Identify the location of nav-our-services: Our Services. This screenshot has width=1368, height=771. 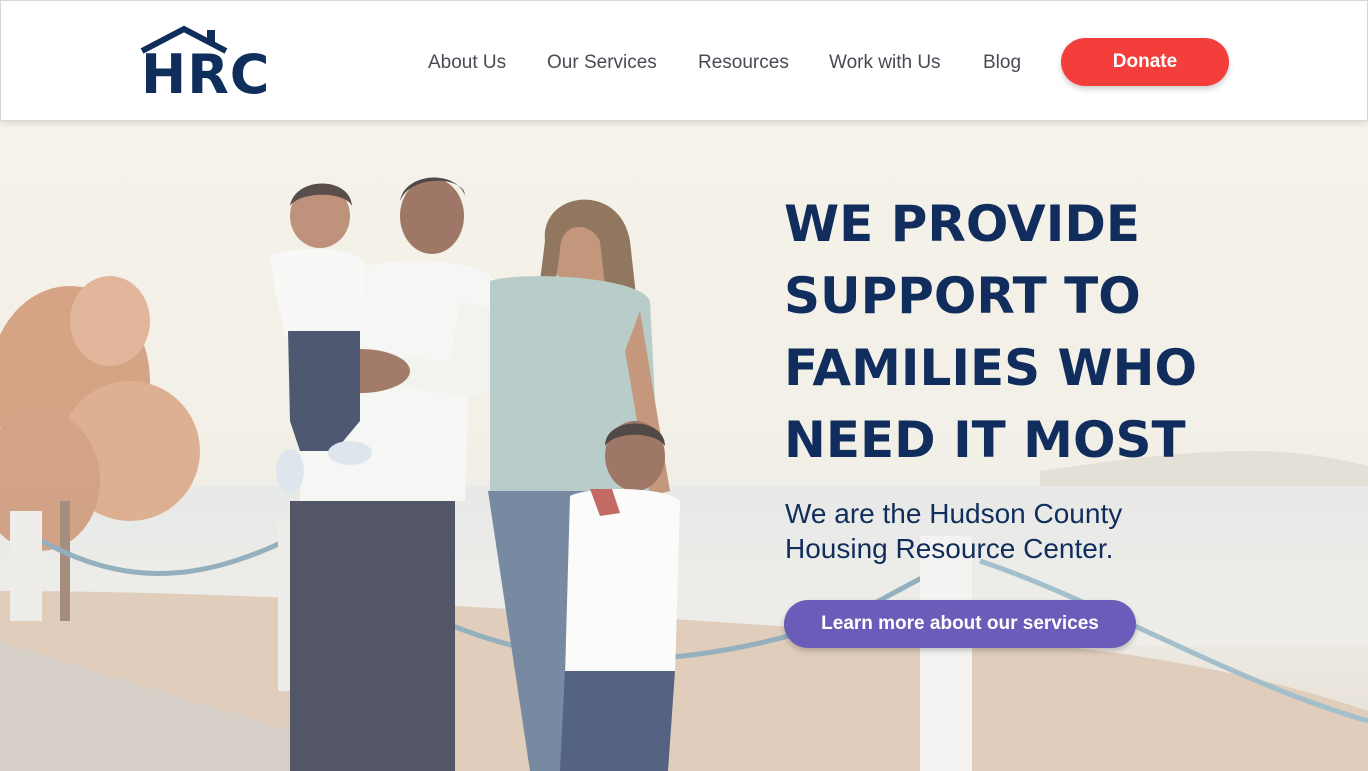
(602, 63).